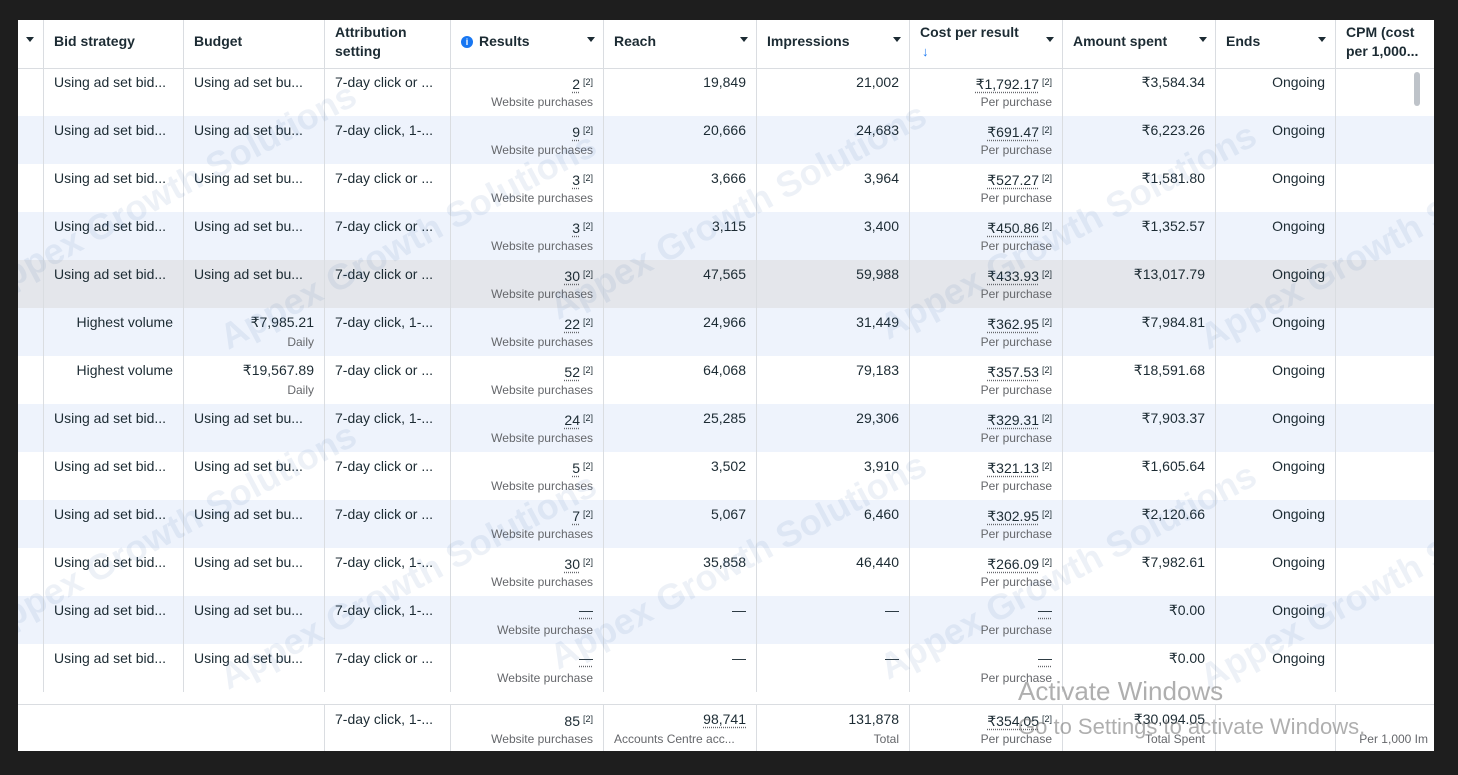 Image resolution: width=1458 pixels, height=775 pixels. Describe the element at coordinates (986, 620) in the screenshot. I see `cost-per-result-cell: — Per purchase` at that location.